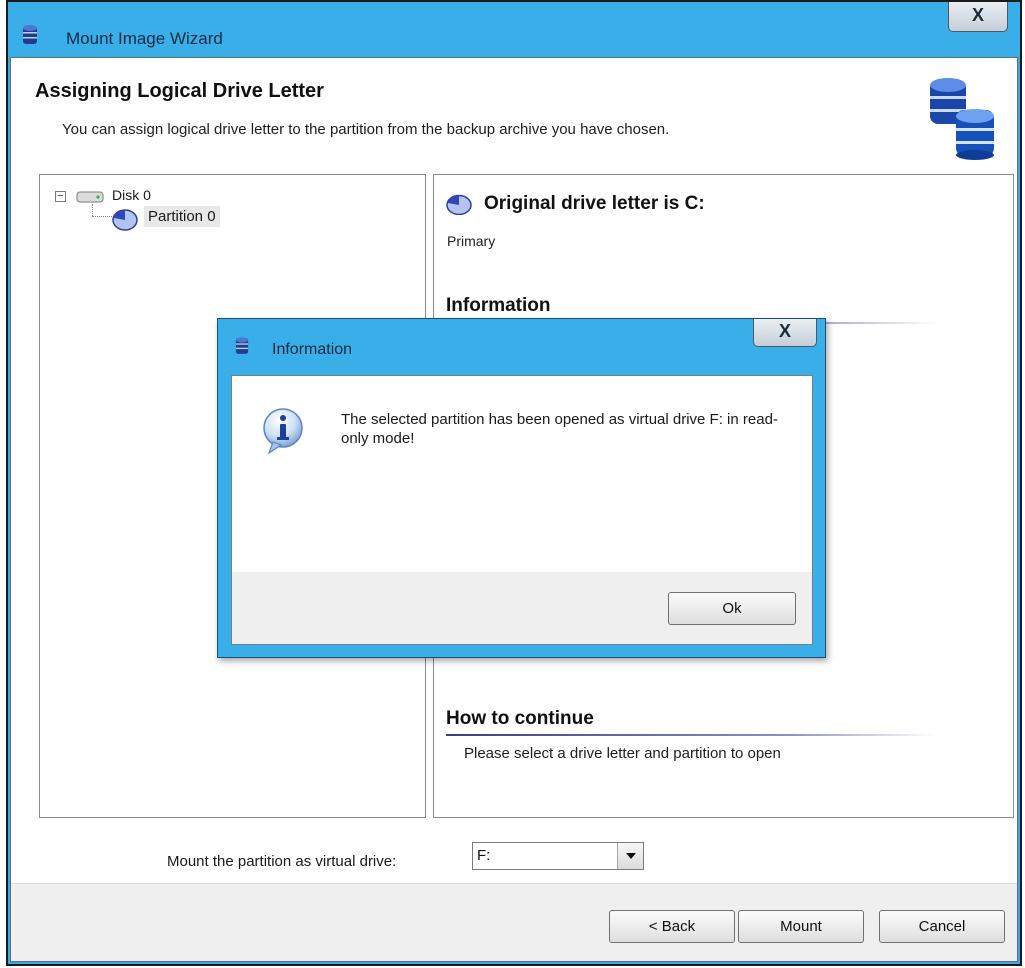 This screenshot has width=1025, height=968. I want to click on divider, so click(691, 735).